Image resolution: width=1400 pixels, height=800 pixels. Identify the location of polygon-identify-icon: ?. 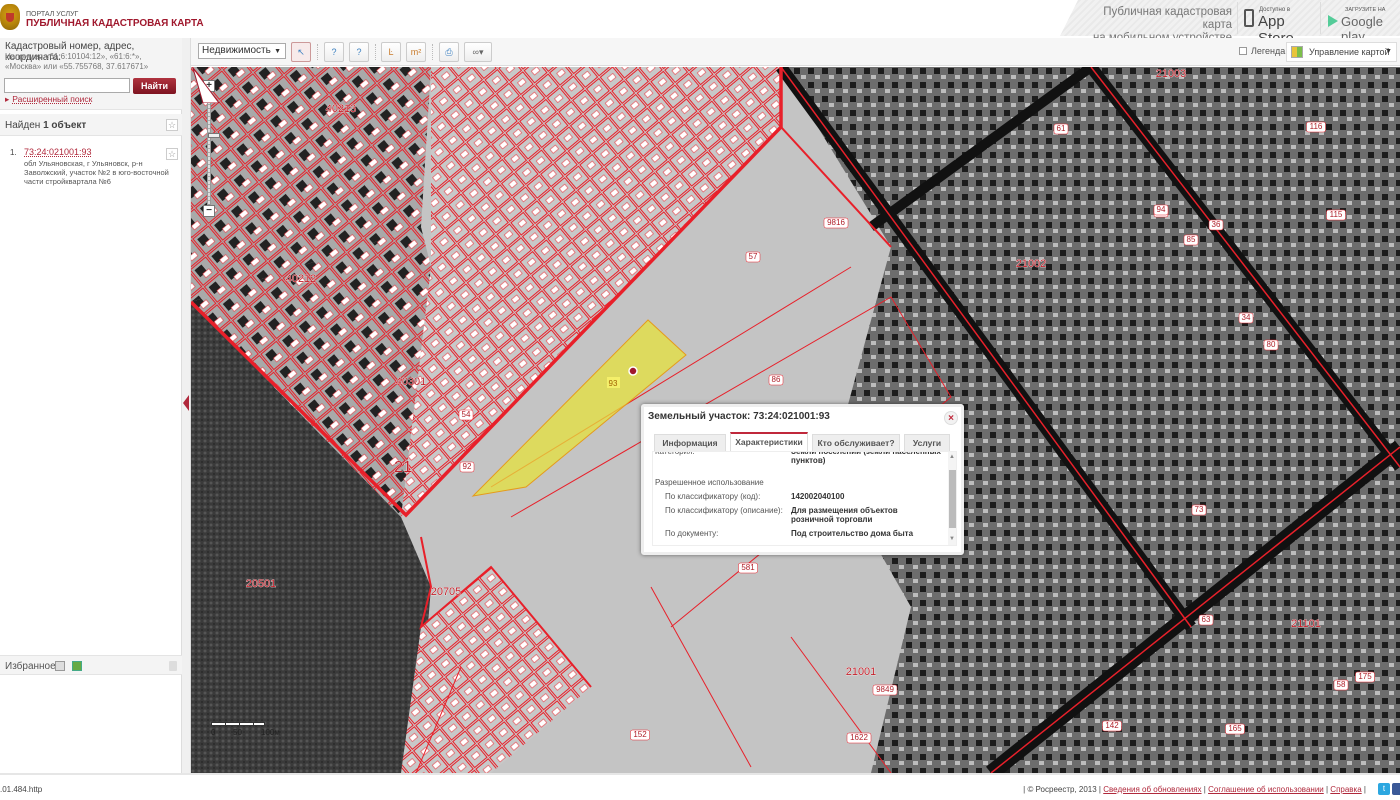
(359, 52).